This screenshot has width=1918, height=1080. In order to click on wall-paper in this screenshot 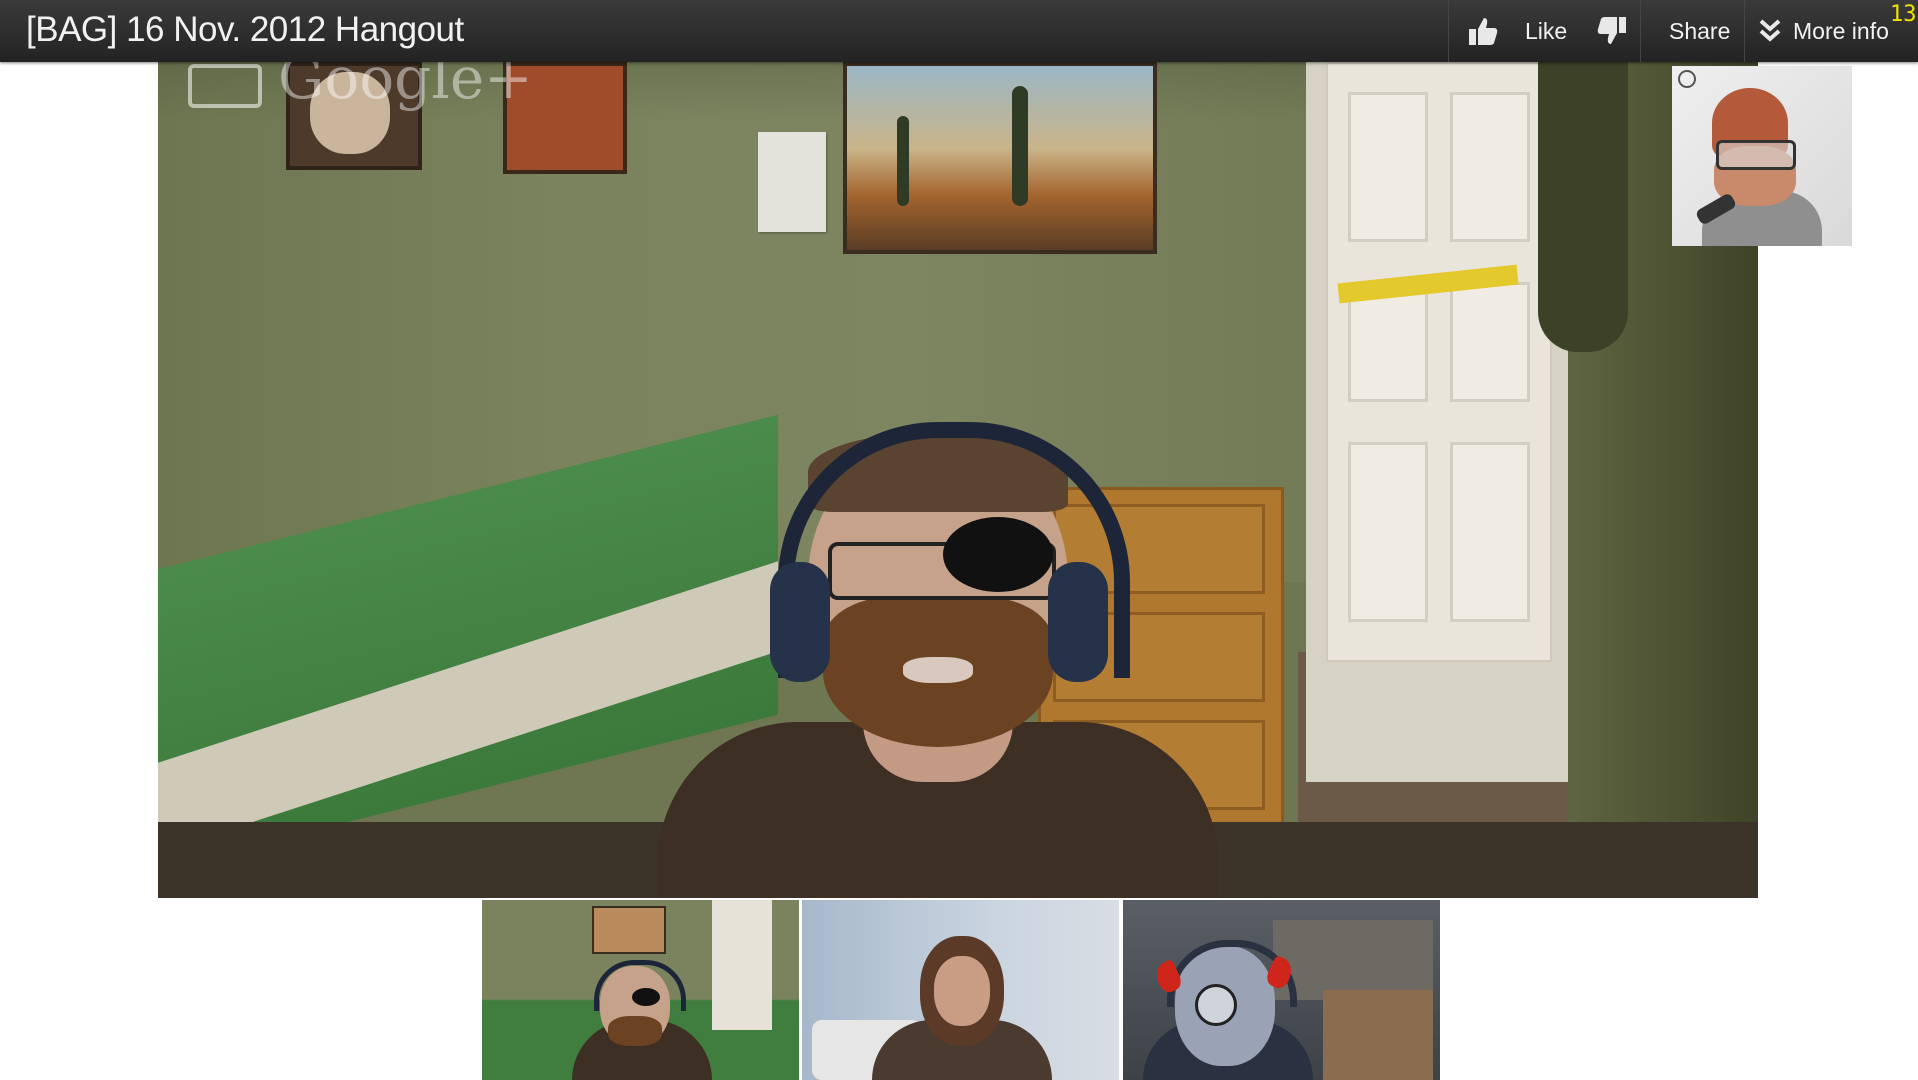, I will do `click(792, 182)`.